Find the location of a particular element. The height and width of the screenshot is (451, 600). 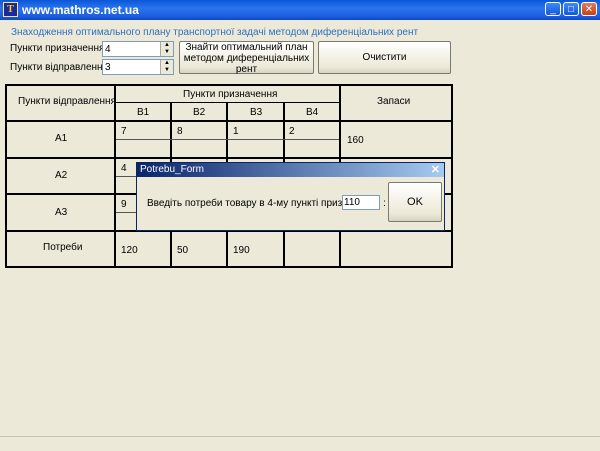

status-bar is located at coordinates (300, 443).